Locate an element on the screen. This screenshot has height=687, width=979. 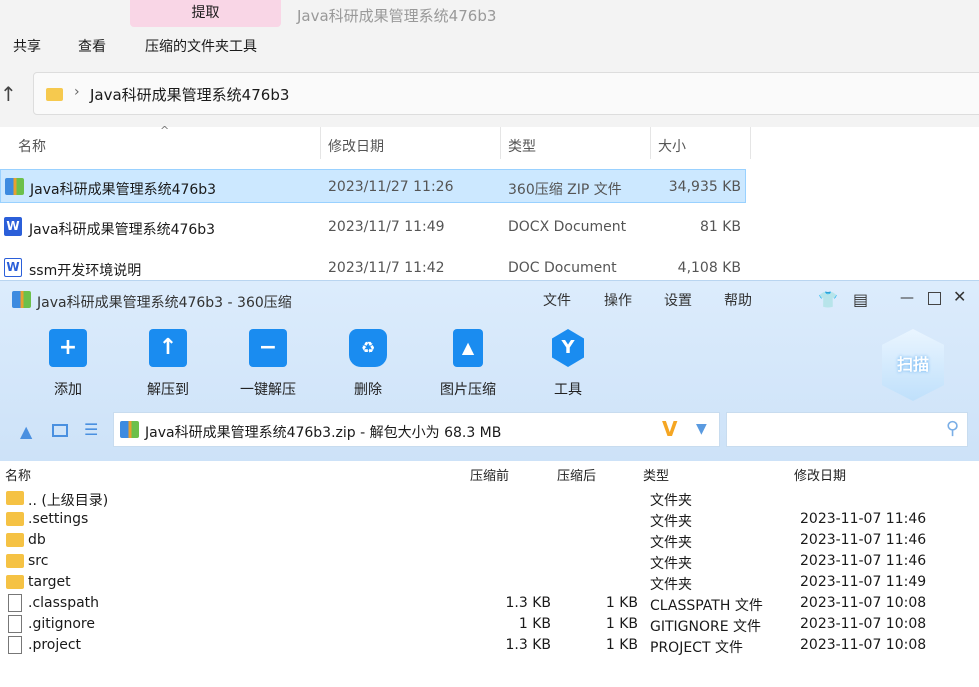
one-click-extract-icon: − is located at coordinates (268, 348).